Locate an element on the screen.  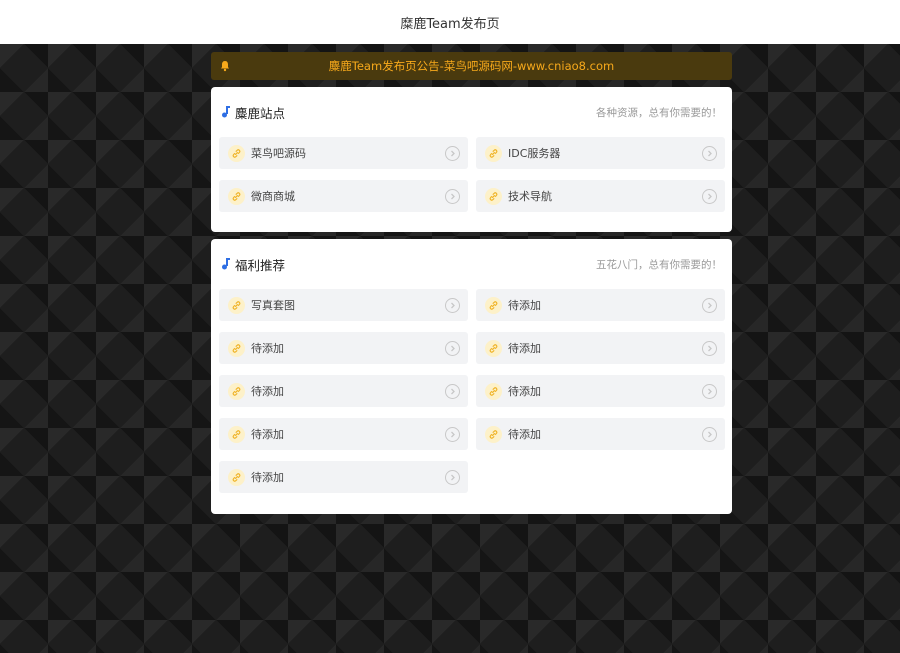
item-label: IDC服务器 is located at coordinates (534, 153).